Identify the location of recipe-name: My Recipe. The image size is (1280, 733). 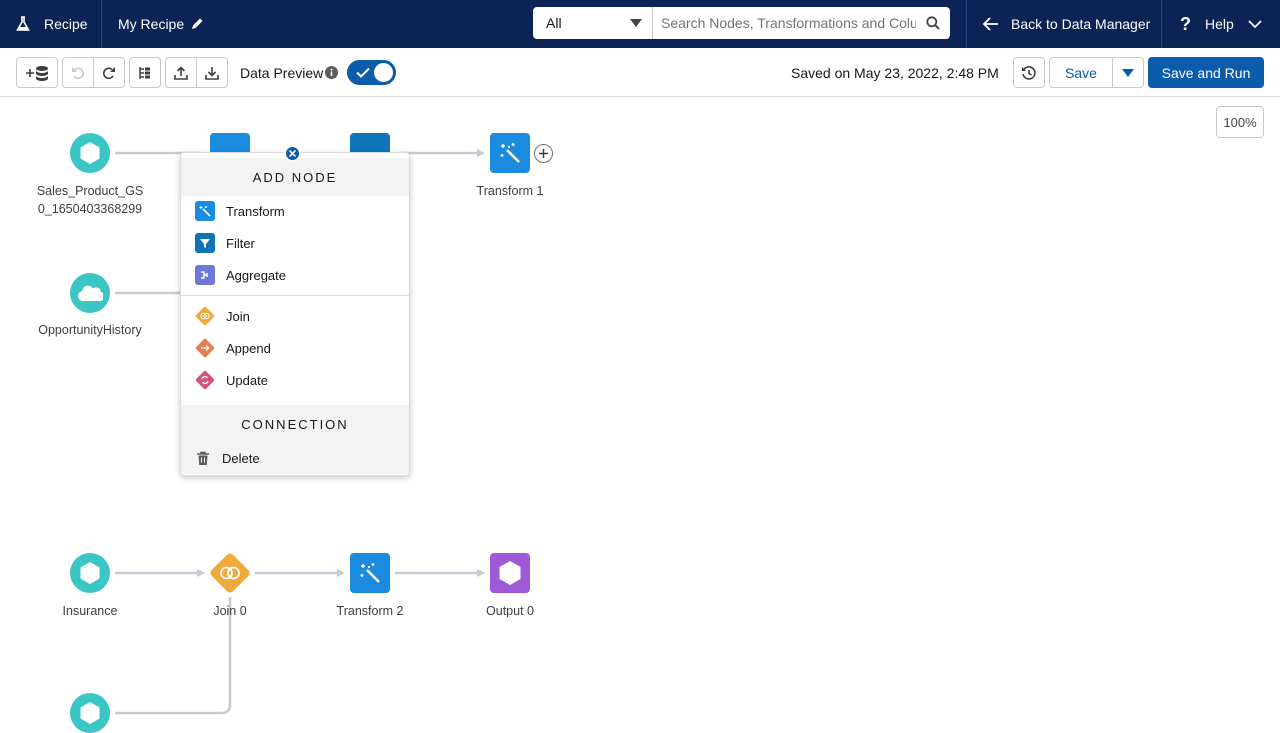
(161, 24).